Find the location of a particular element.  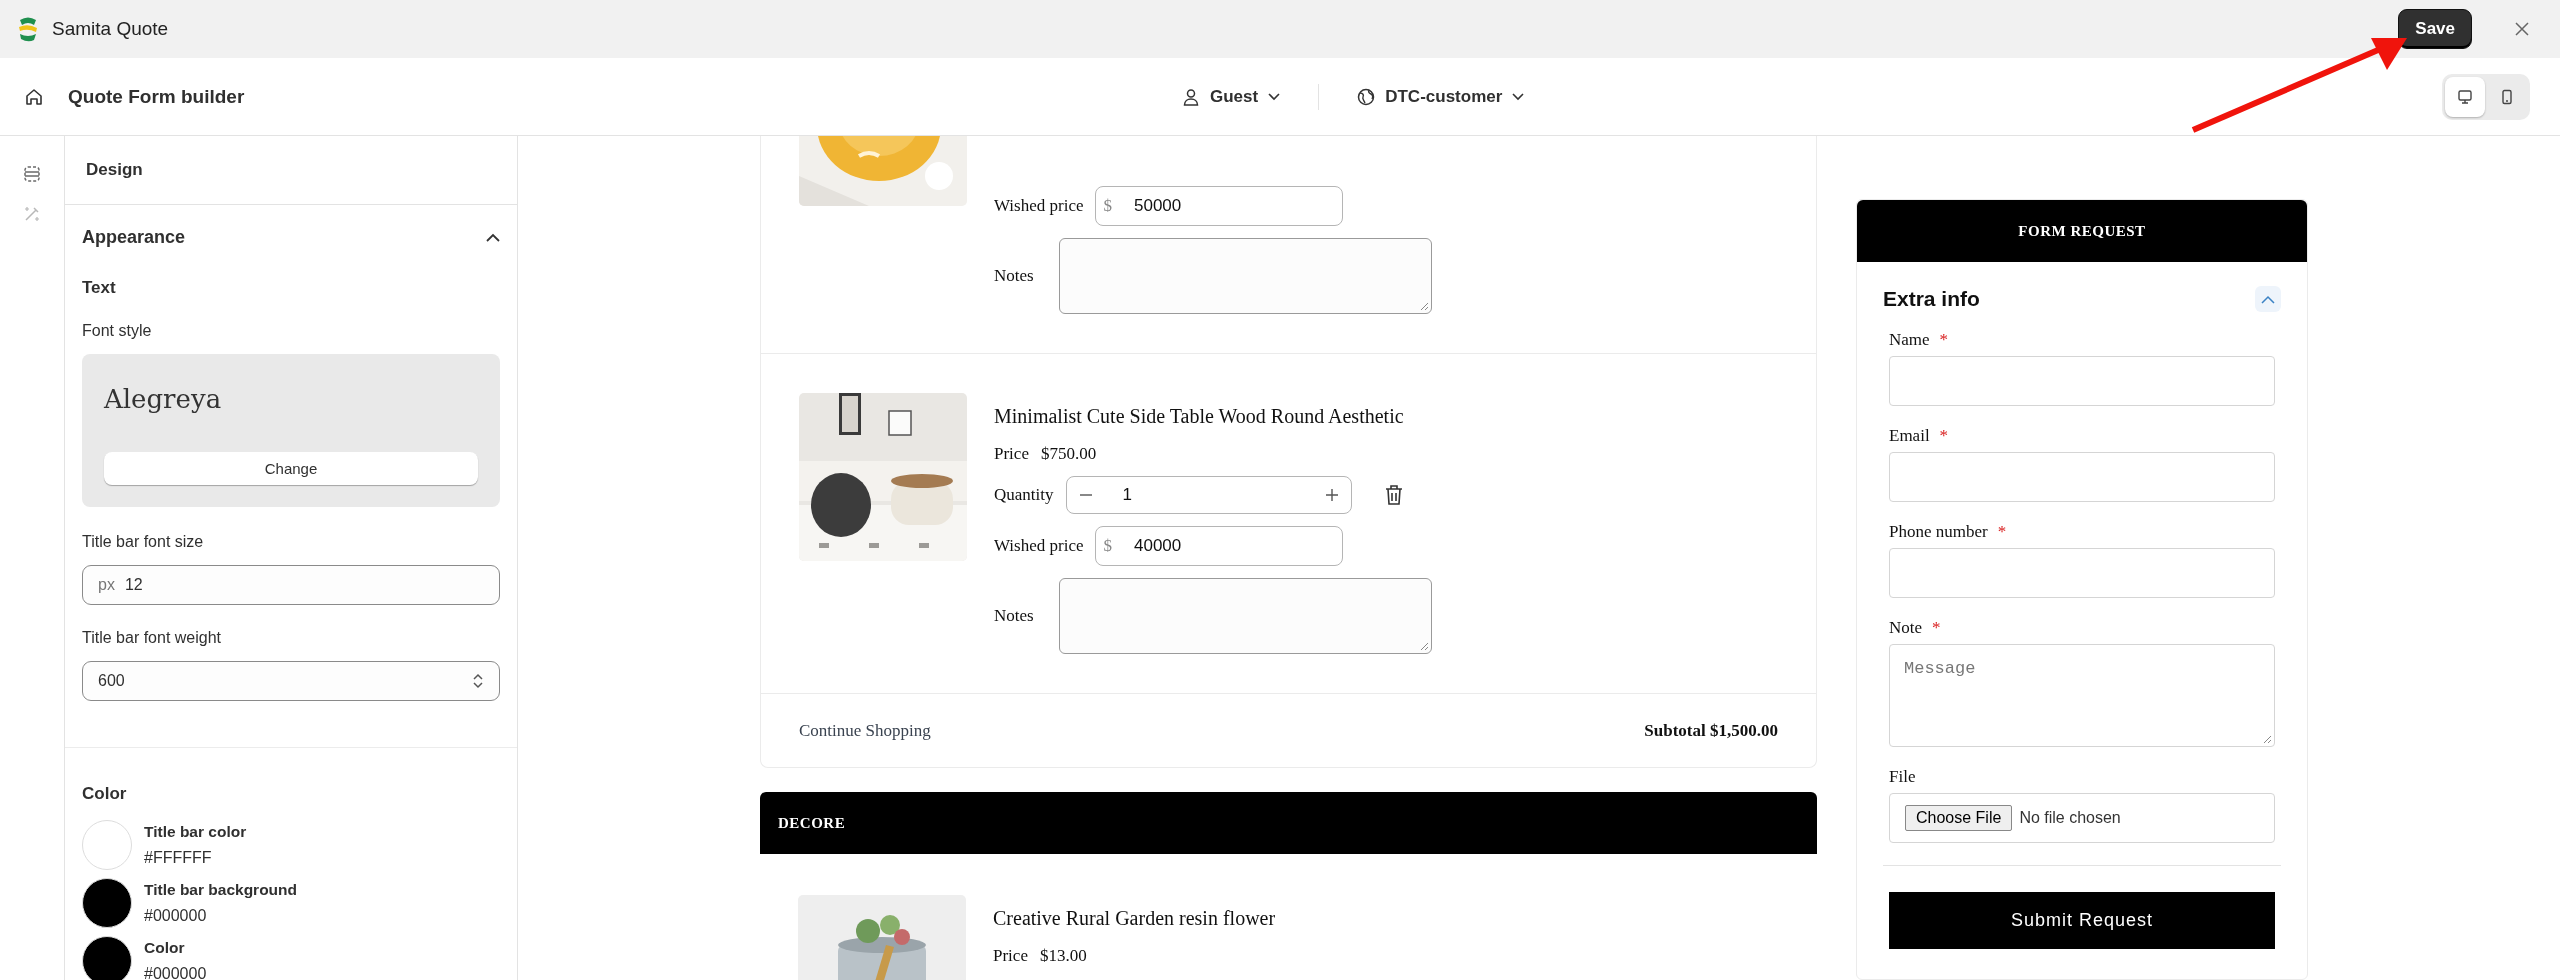

product-title: Creative Rural Garden resin flower is located at coordinates (1134, 918).